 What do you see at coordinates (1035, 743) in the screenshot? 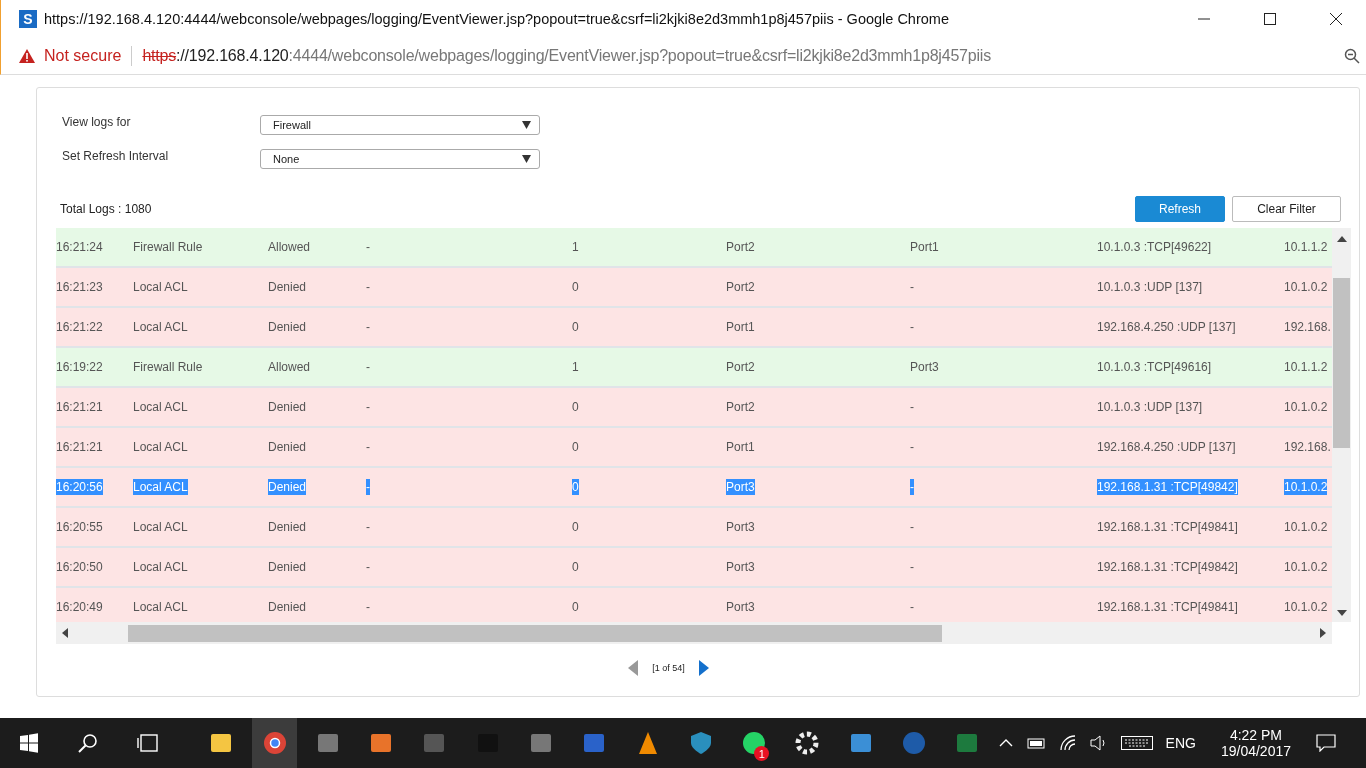
I see `battery-icon` at bounding box center [1035, 743].